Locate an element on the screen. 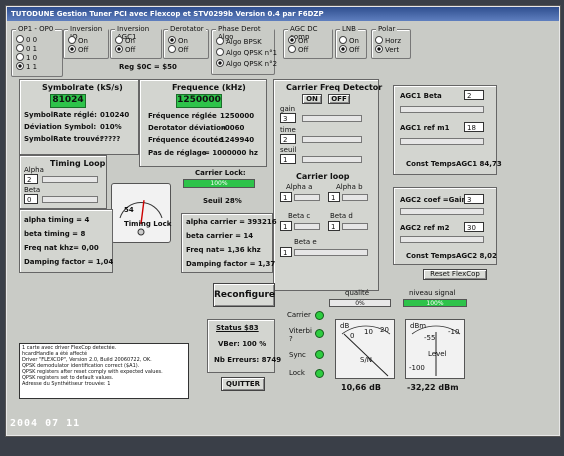  level-tick-55: -55 is located at coordinates (430, 338).